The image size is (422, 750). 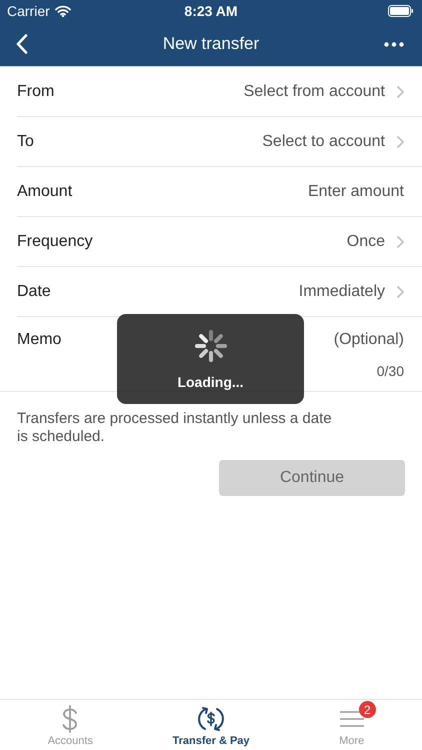 I want to click on form-row: From Select from account, so click(x=219, y=92).